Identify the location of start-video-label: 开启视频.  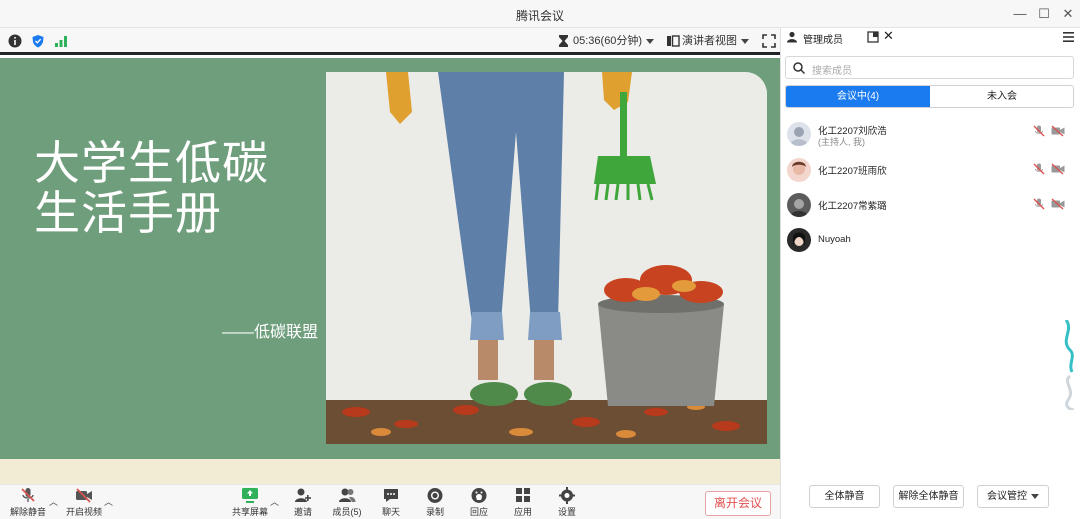
(83, 512).